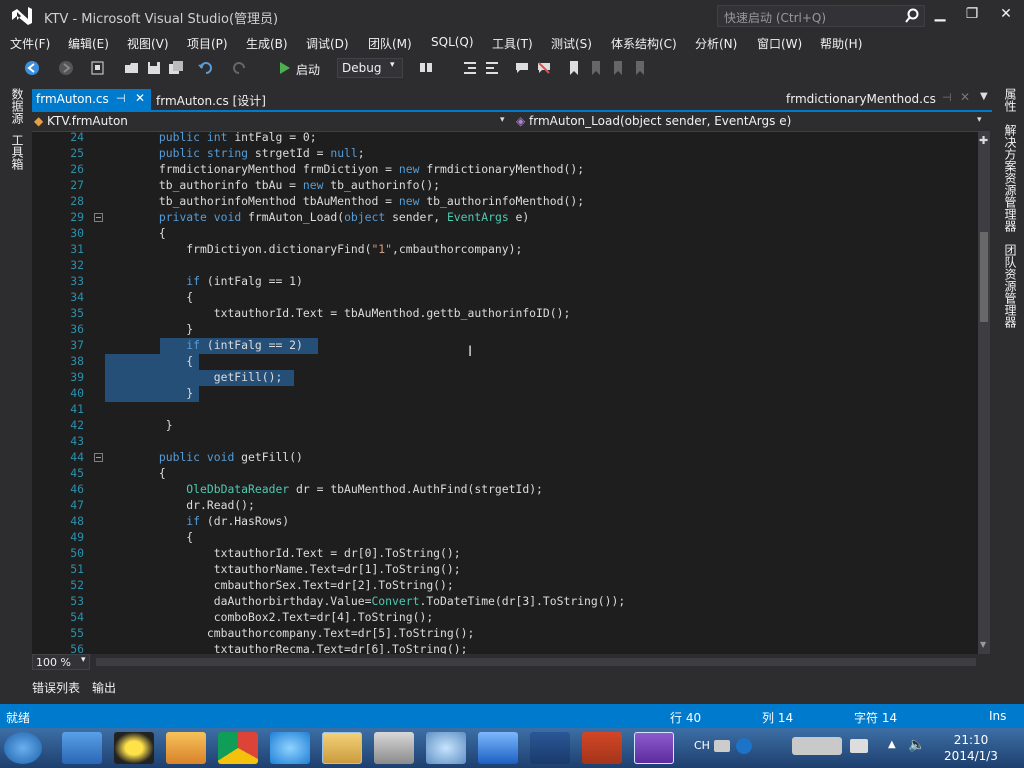 The image size is (1024, 768). What do you see at coordinates (1006, 15) in the screenshot?
I see `close-button: ✕` at bounding box center [1006, 15].